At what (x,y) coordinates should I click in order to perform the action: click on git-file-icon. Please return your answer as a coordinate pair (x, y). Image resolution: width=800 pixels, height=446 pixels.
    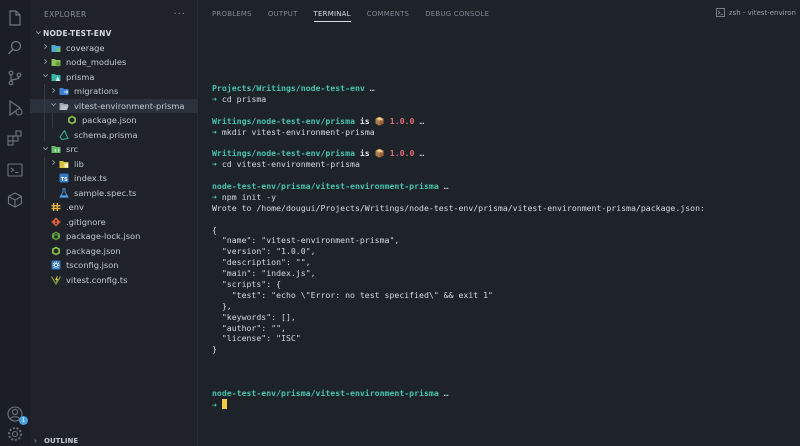
    Looking at the image, I should click on (56, 222).